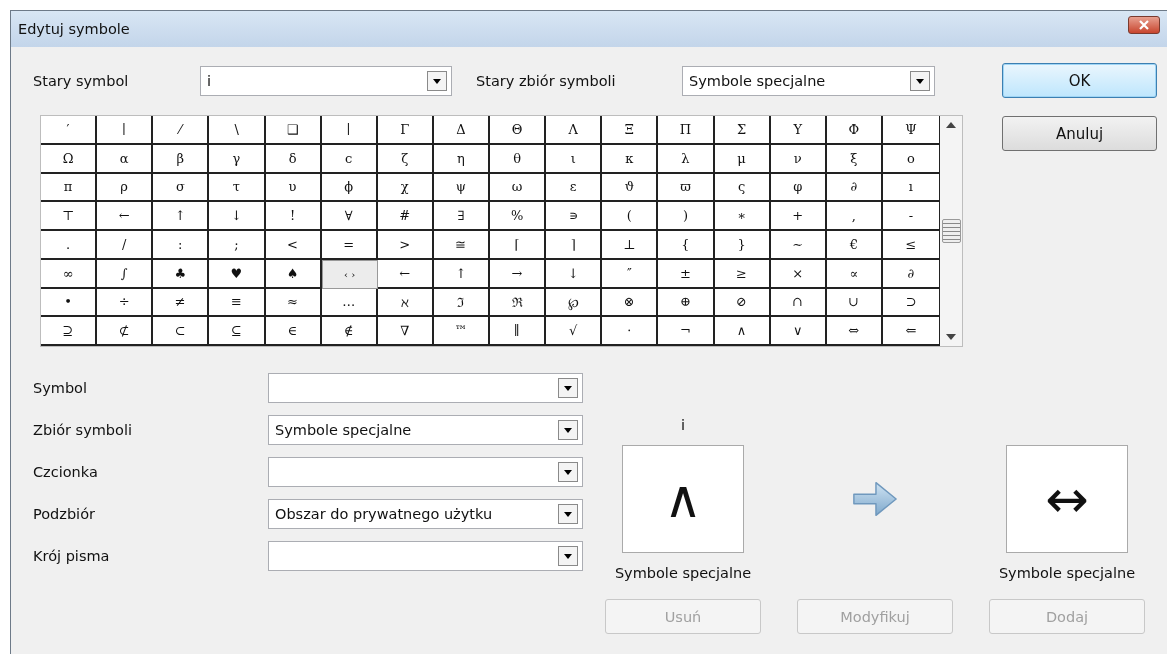 The width and height of the screenshot is (1167, 654). Describe the element at coordinates (518, 130) in the screenshot. I see `symbol-cell: Θ` at that location.